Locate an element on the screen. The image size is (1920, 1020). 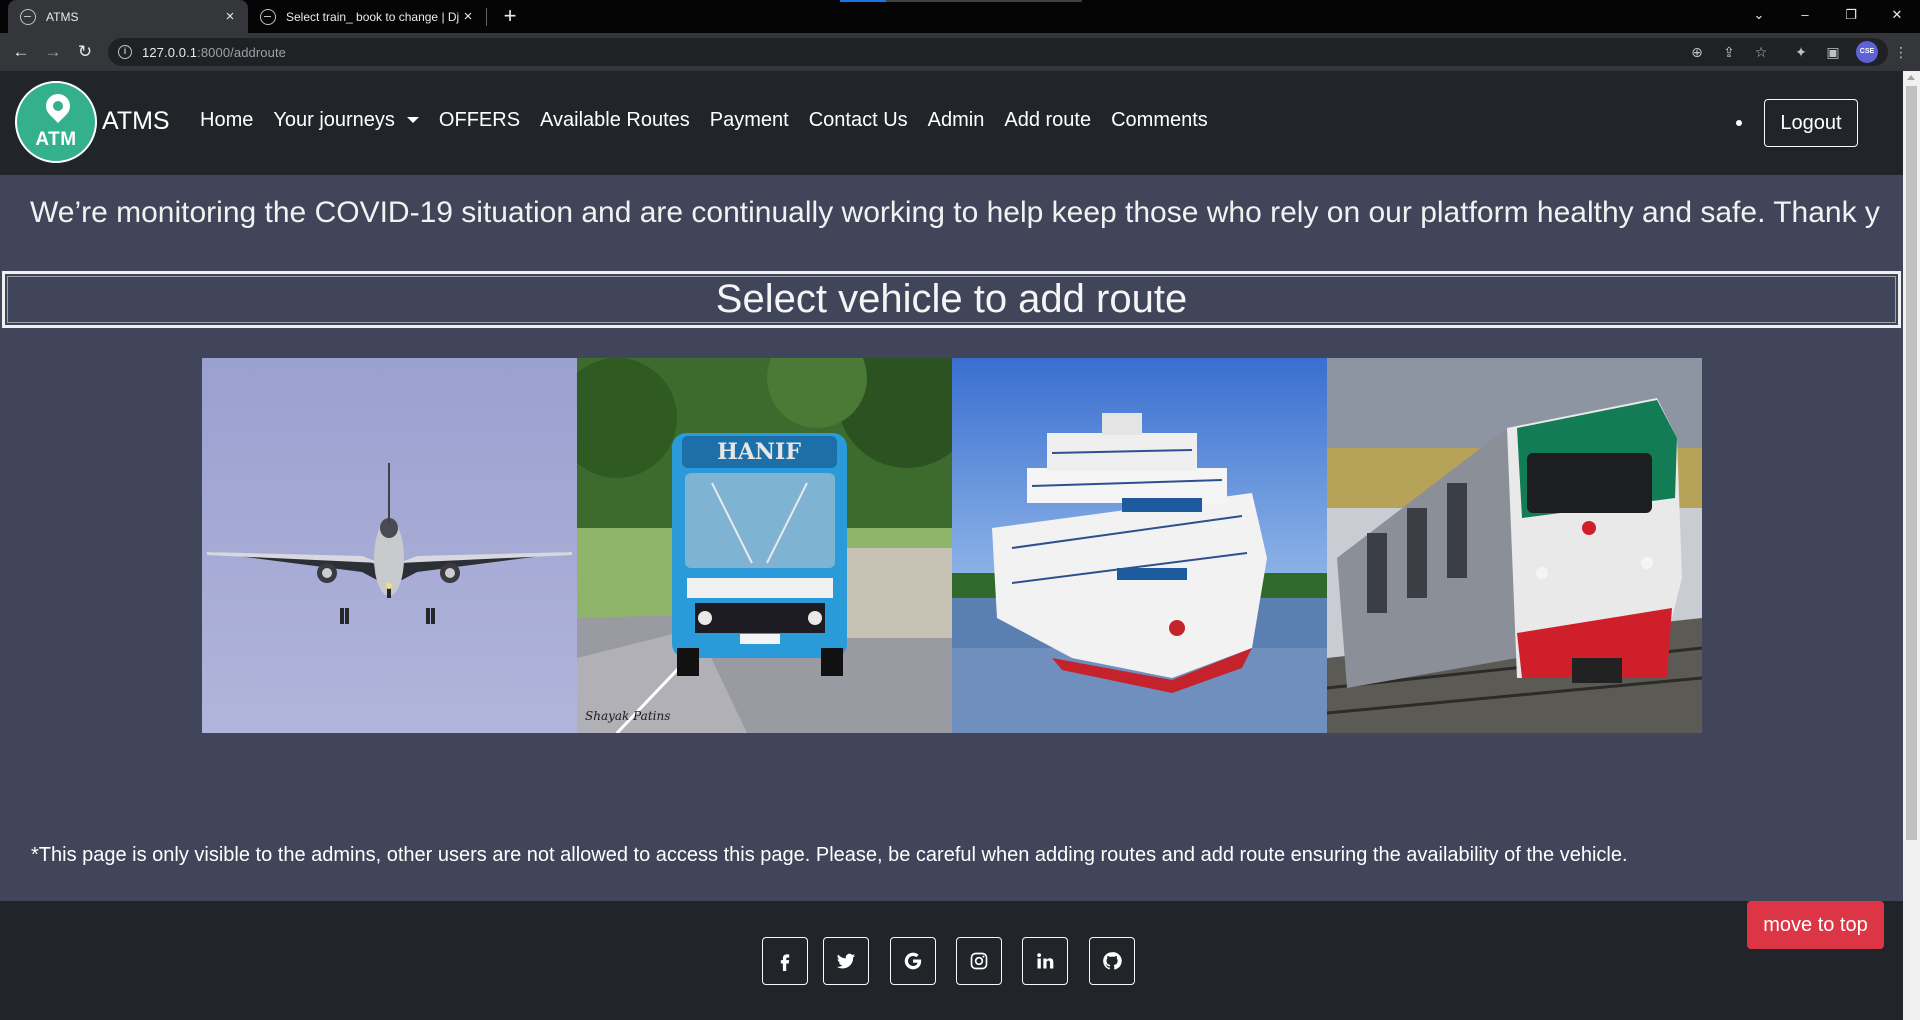
site-footer is located at coordinates (951, 960).